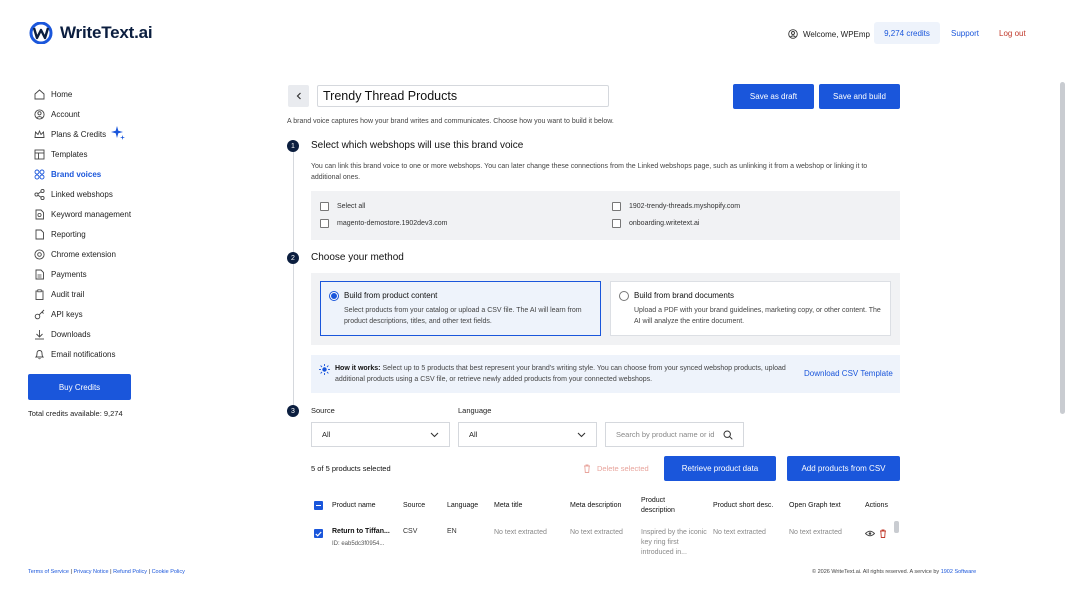  I want to click on chevron-left-icon, so click(298, 96).